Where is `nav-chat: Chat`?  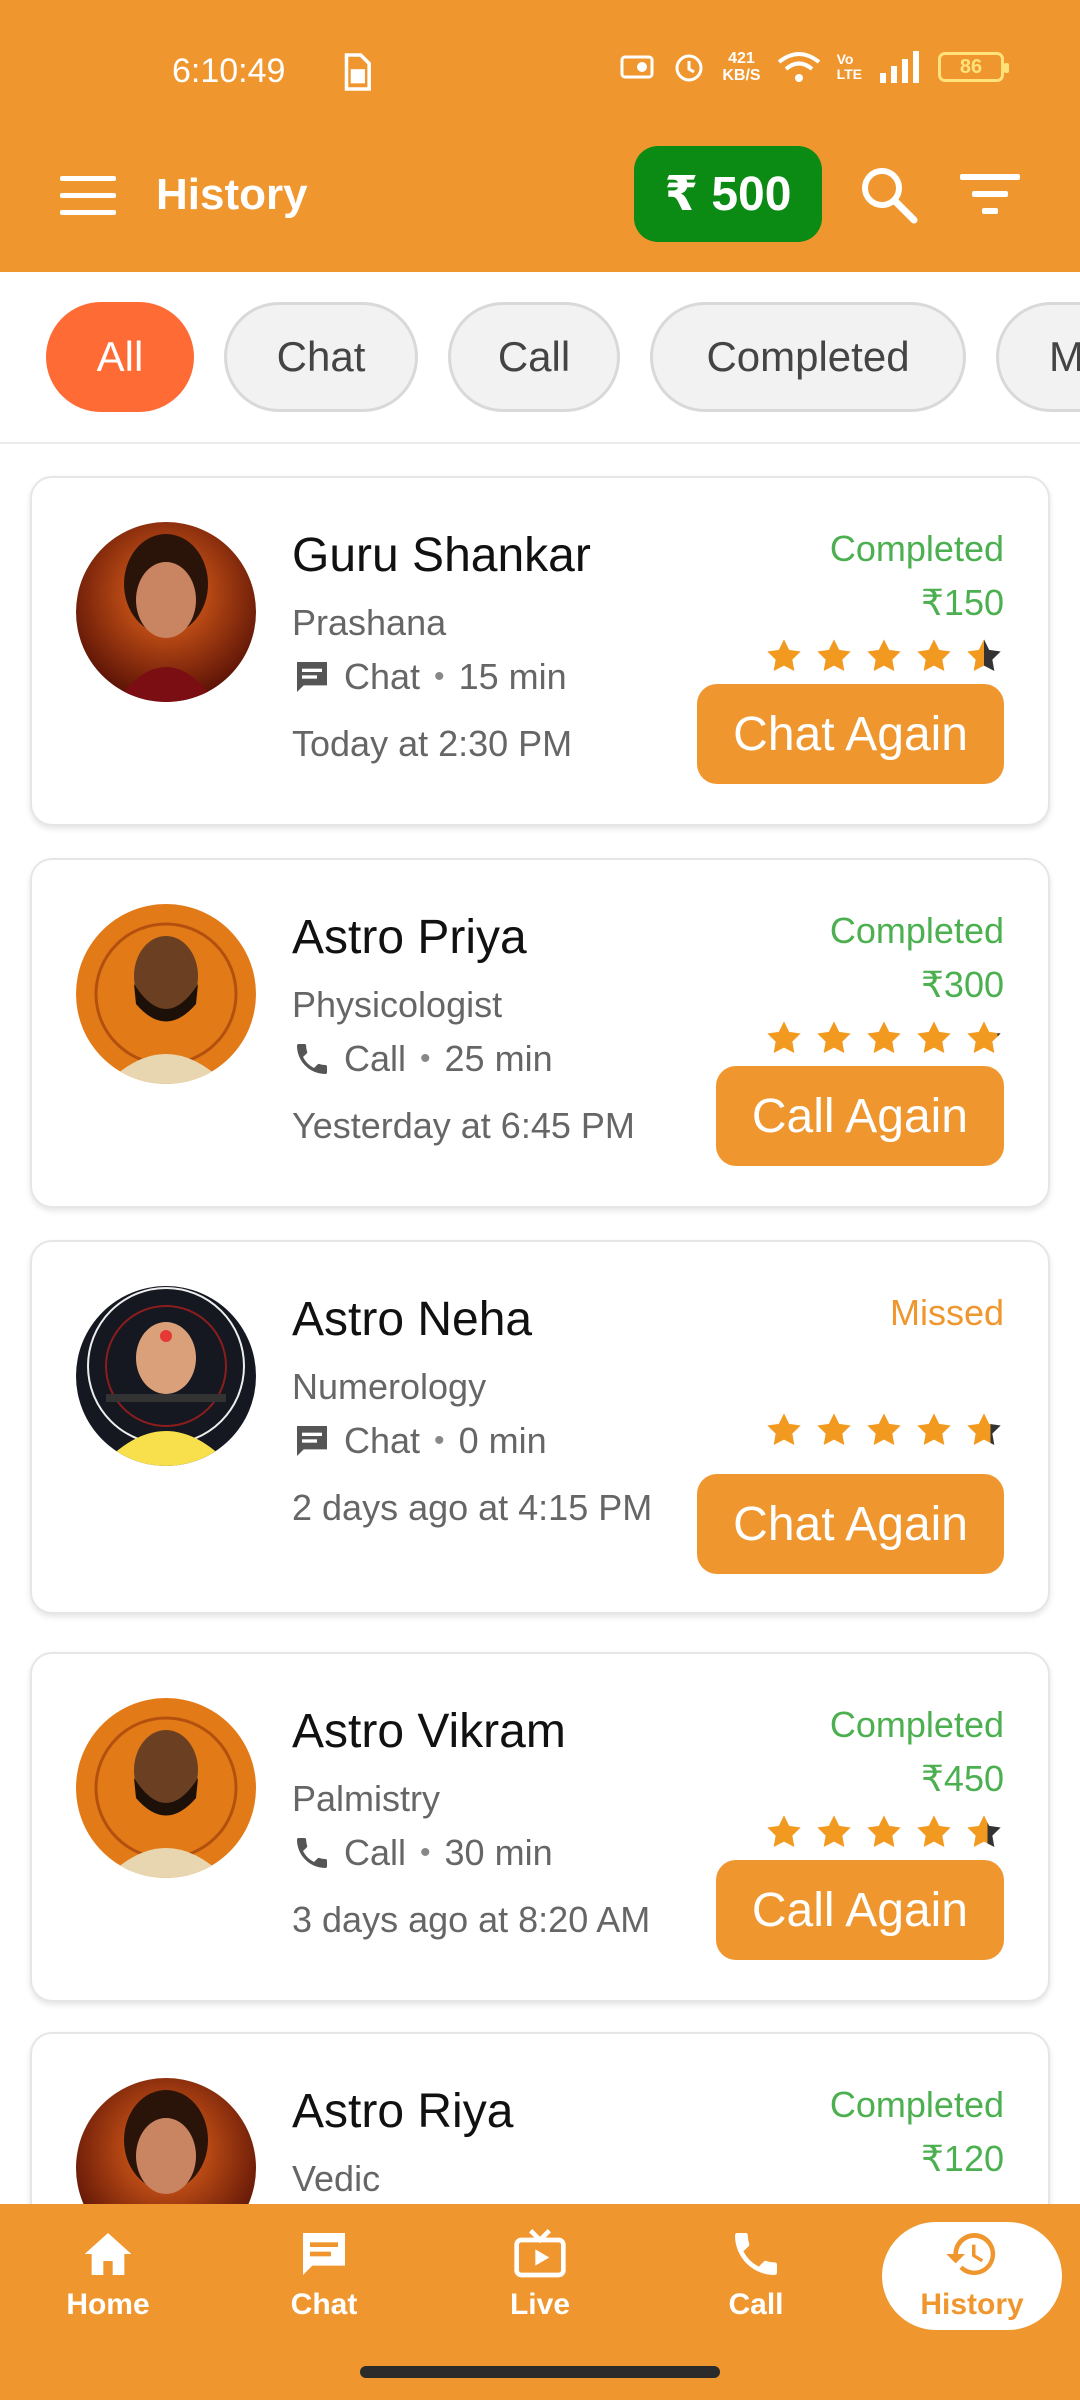 nav-chat: Chat is located at coordinates (324, 2286).